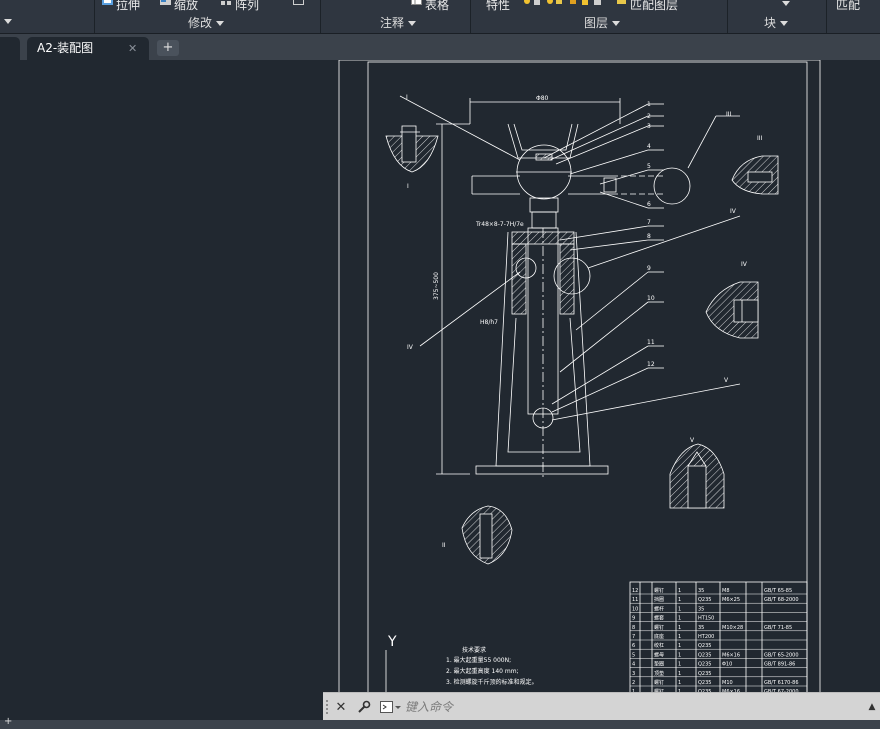 The width and height of the screenshot is (880, 729). I want to click on array-button: 阵列, so click(240, 6).